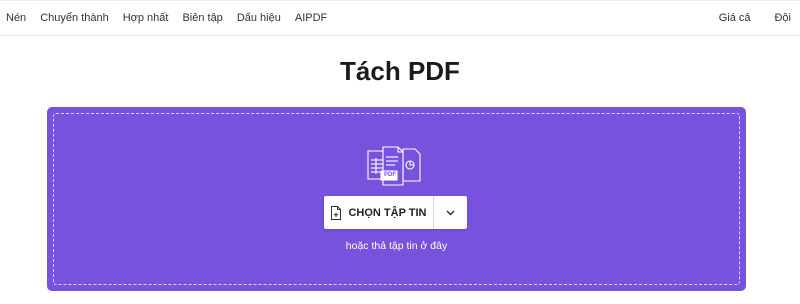  Describe the element at coordinates (782, 18) in the screenshot. I see `nav-item-team: Đội` at that location.